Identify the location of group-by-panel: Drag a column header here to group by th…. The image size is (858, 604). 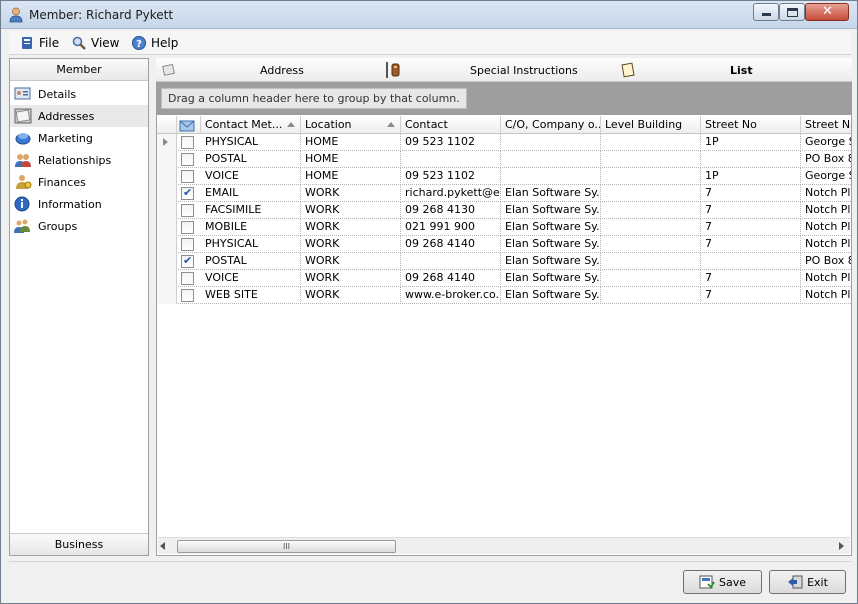
(504, 98).